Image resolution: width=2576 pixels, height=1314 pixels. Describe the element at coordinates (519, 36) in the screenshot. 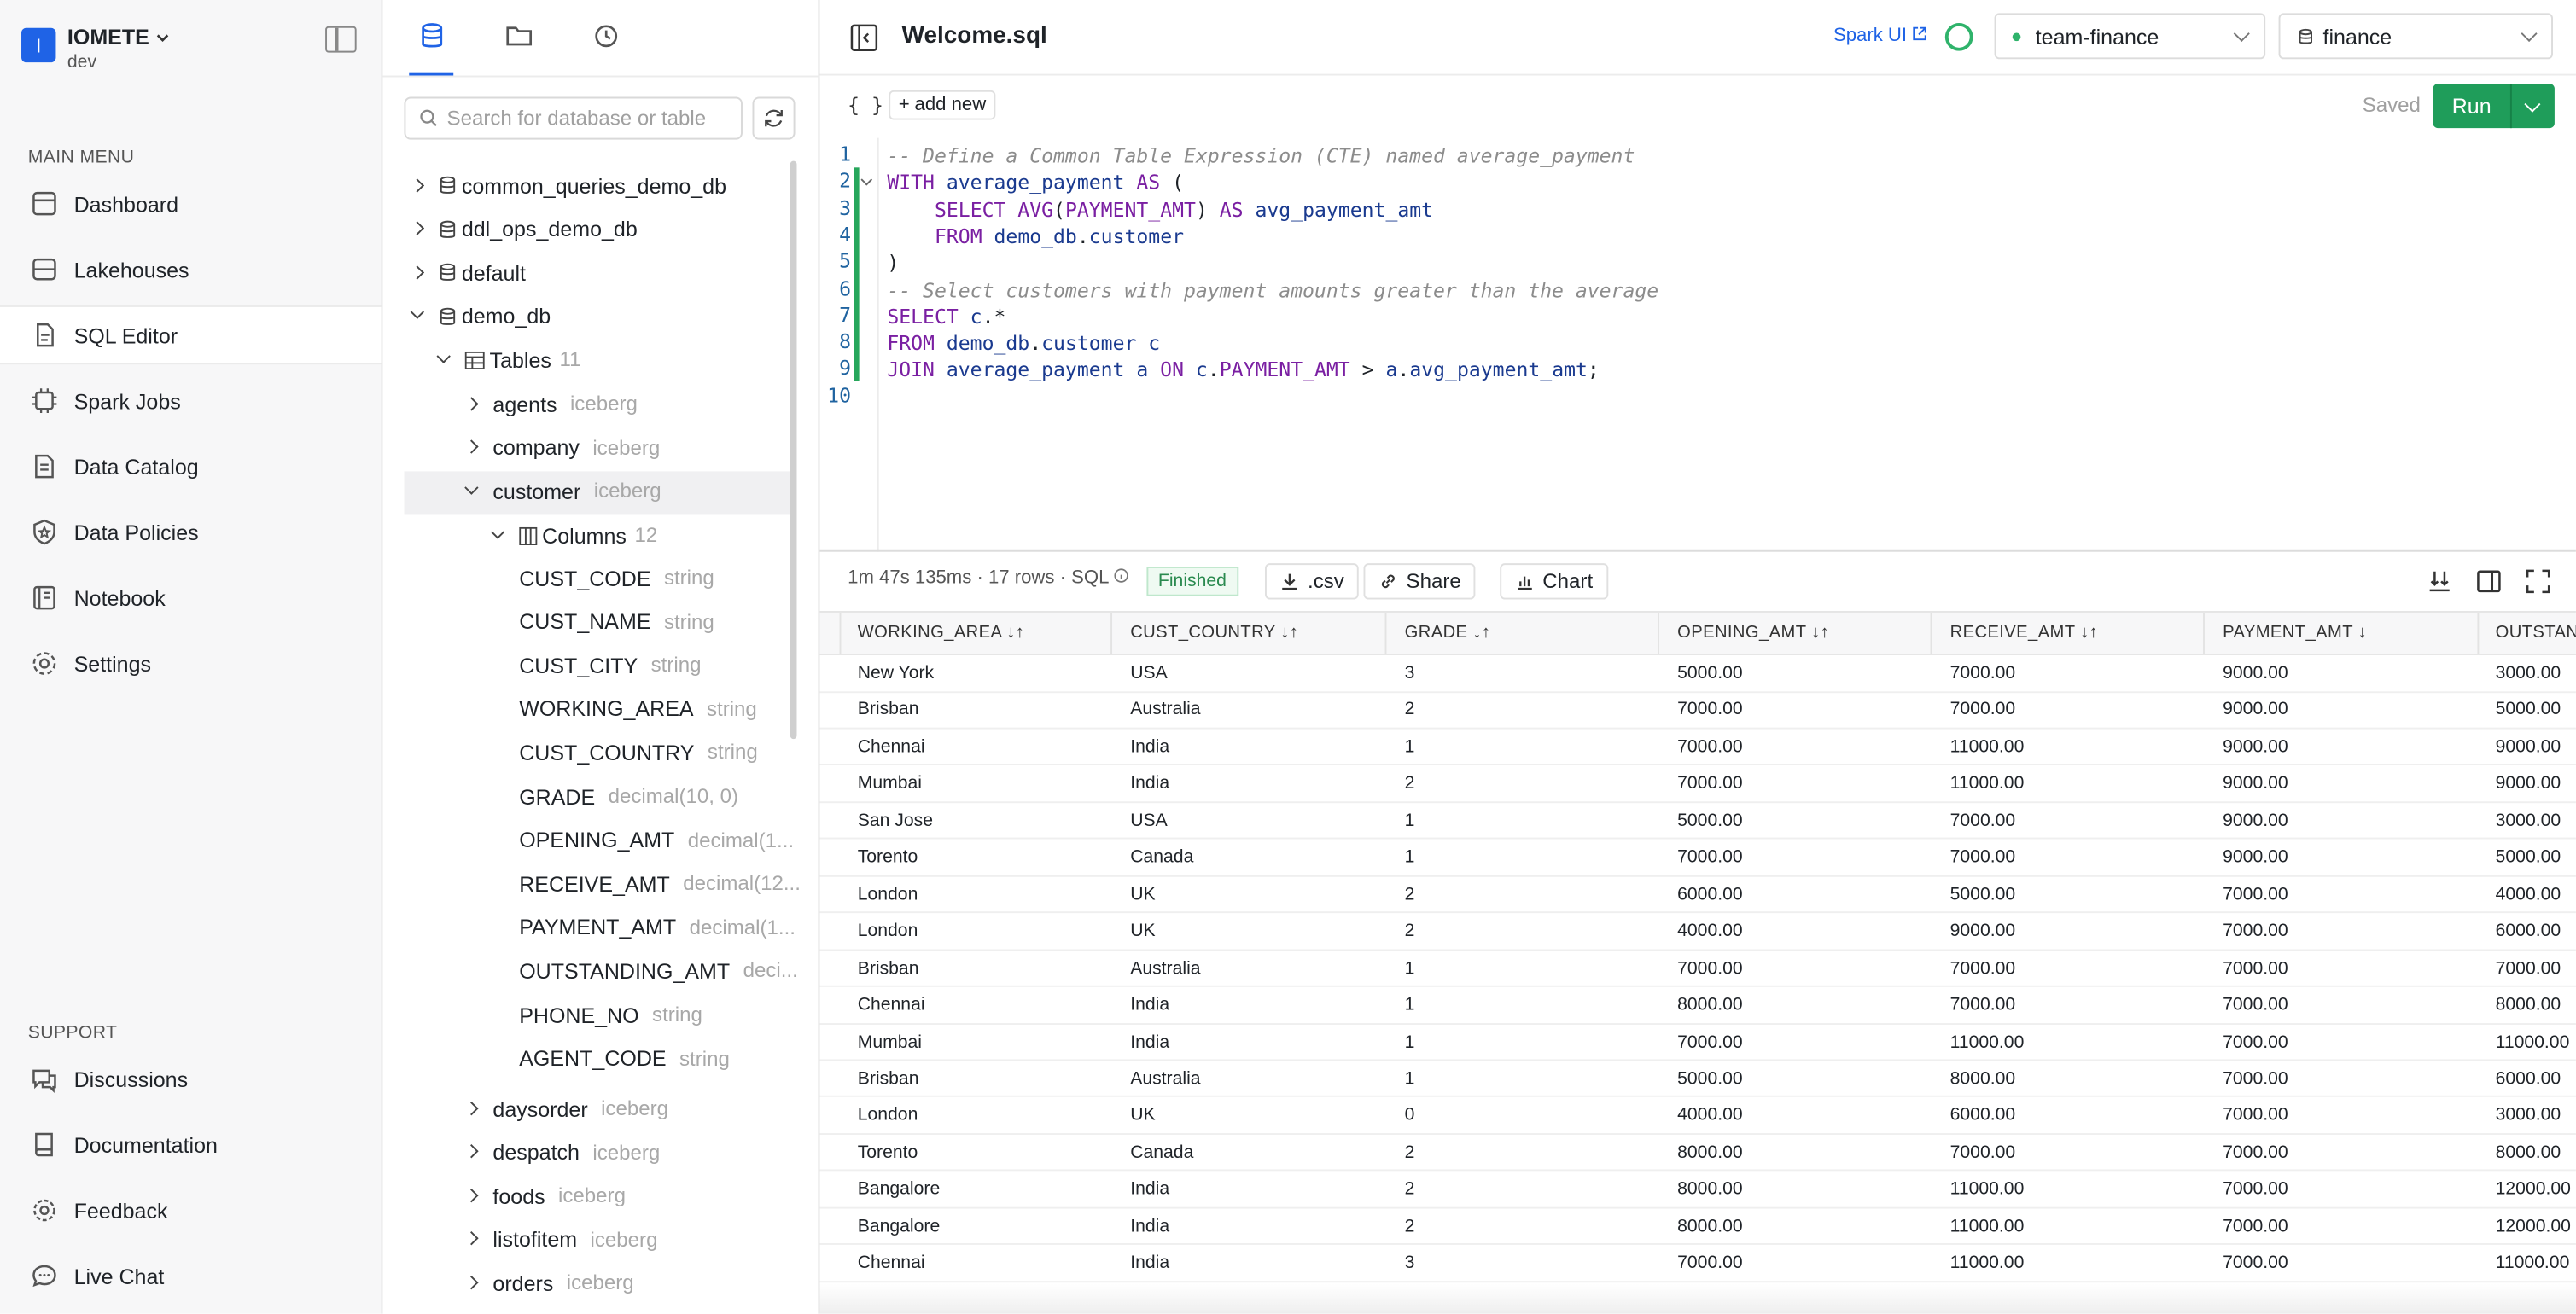

I see `folder-tab-icon` at that location.